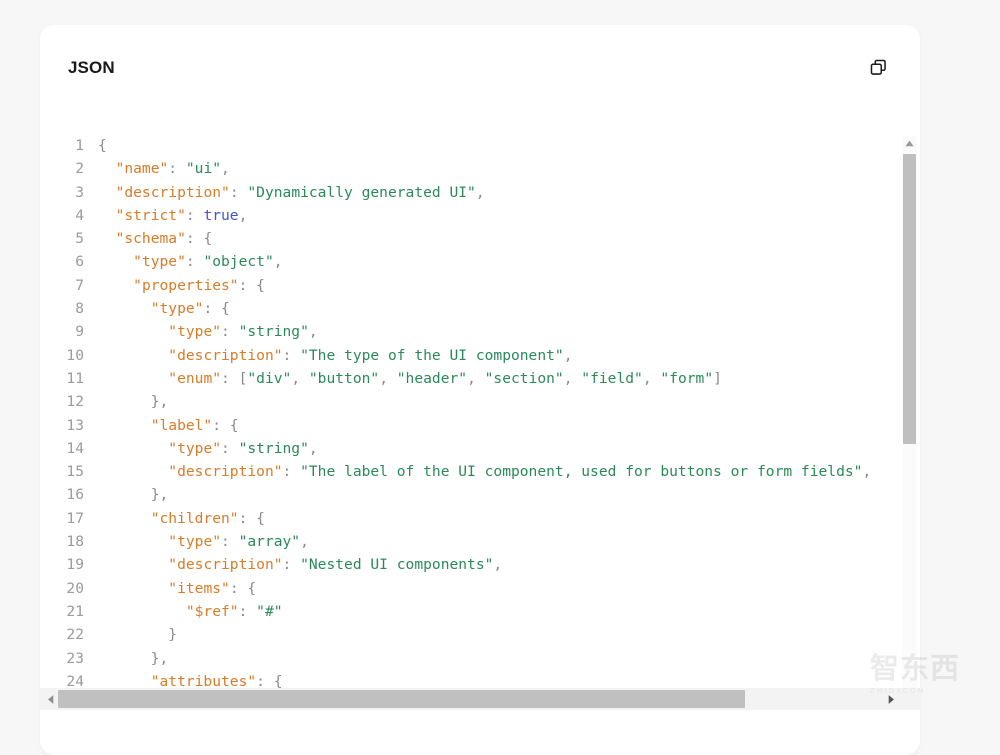 The height and width of the screenshot is (755, 1000). Describe the element at coordinates (181, 518) in the screenshot. I see `line-content: "children": {` at that location.